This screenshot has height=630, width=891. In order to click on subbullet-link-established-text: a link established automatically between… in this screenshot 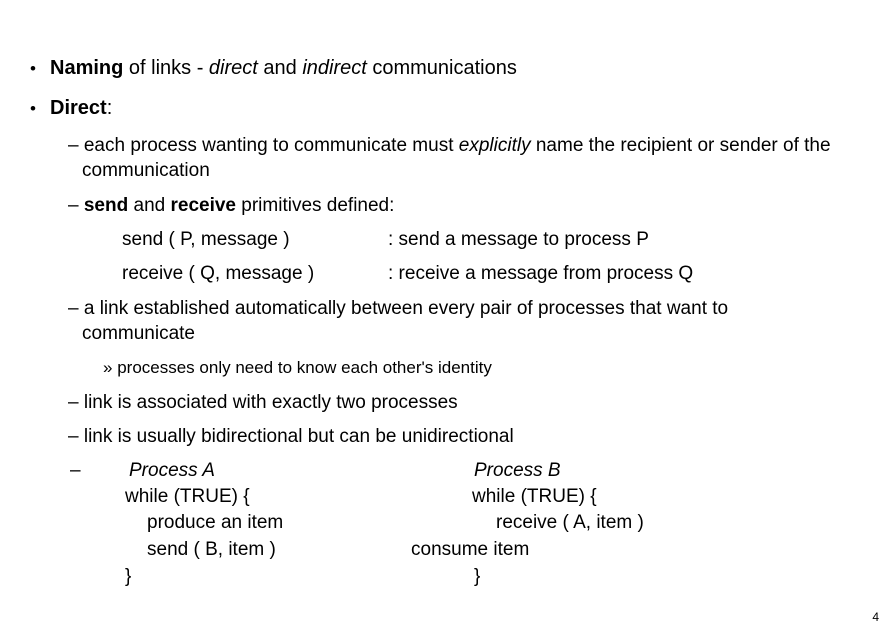, I will do `click(405, 321)`.